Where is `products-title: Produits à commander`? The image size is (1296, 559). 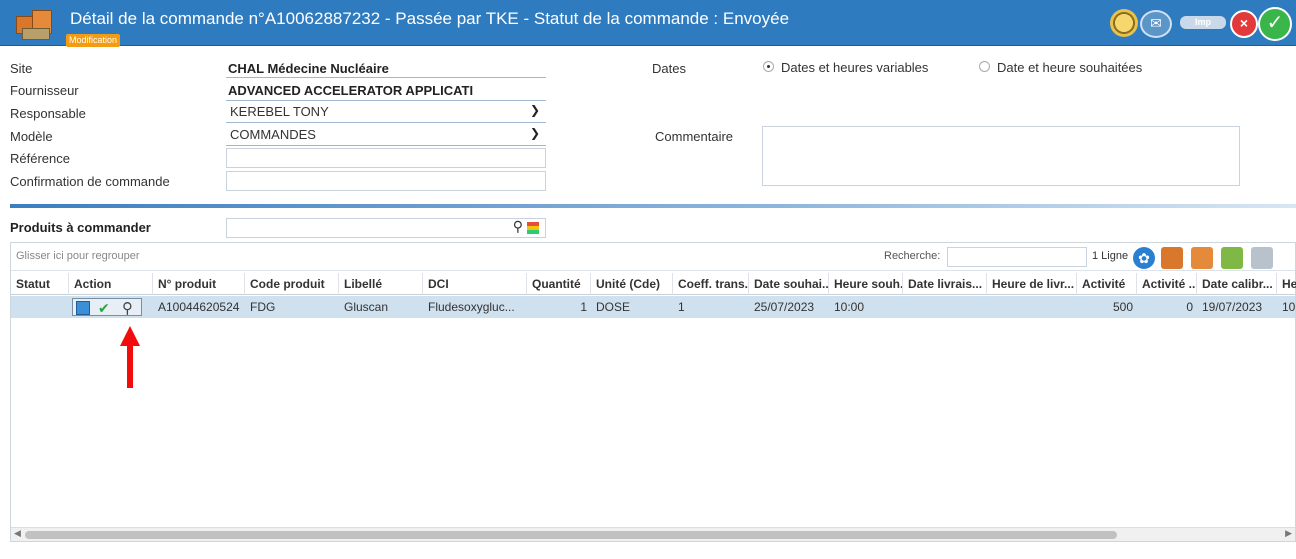 products-title: Produits à commander is located at coordinates (80, 227).